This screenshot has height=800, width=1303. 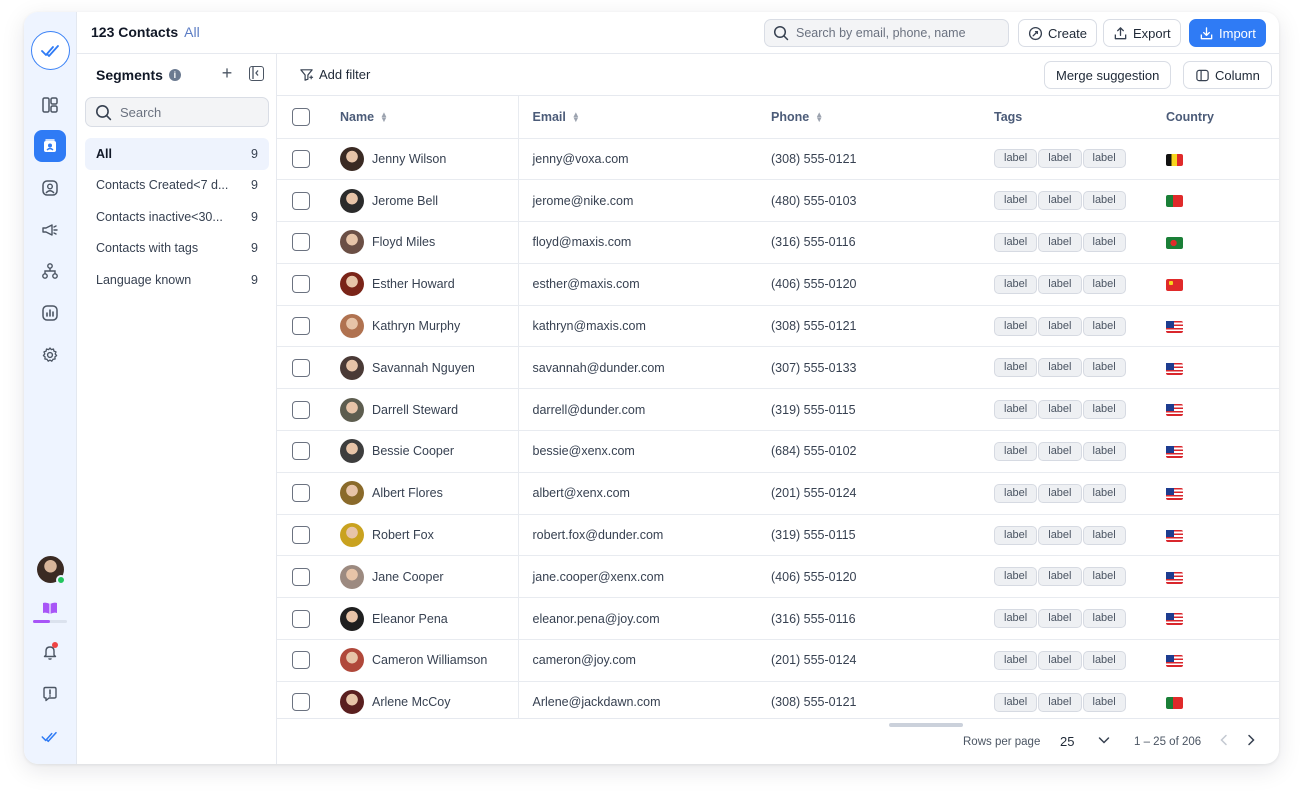 I want to click on analytics-icon, so click(x=50, y=313).